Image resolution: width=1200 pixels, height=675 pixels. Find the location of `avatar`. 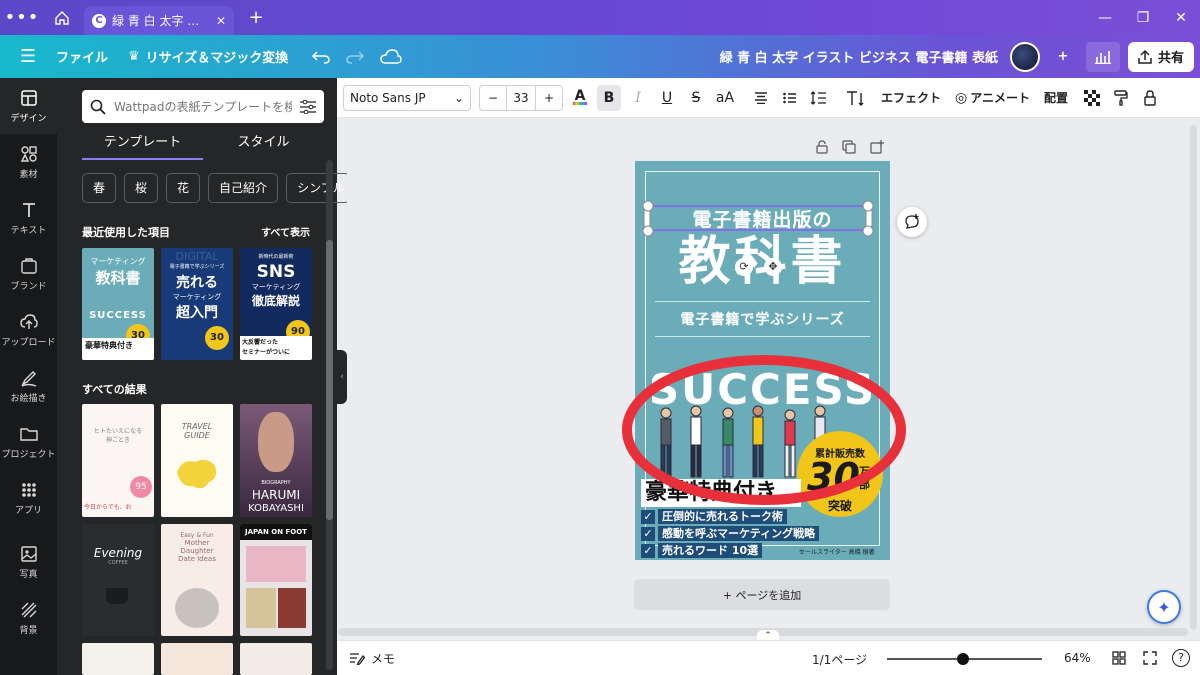

avatar is located at coordinates (1024, 56).